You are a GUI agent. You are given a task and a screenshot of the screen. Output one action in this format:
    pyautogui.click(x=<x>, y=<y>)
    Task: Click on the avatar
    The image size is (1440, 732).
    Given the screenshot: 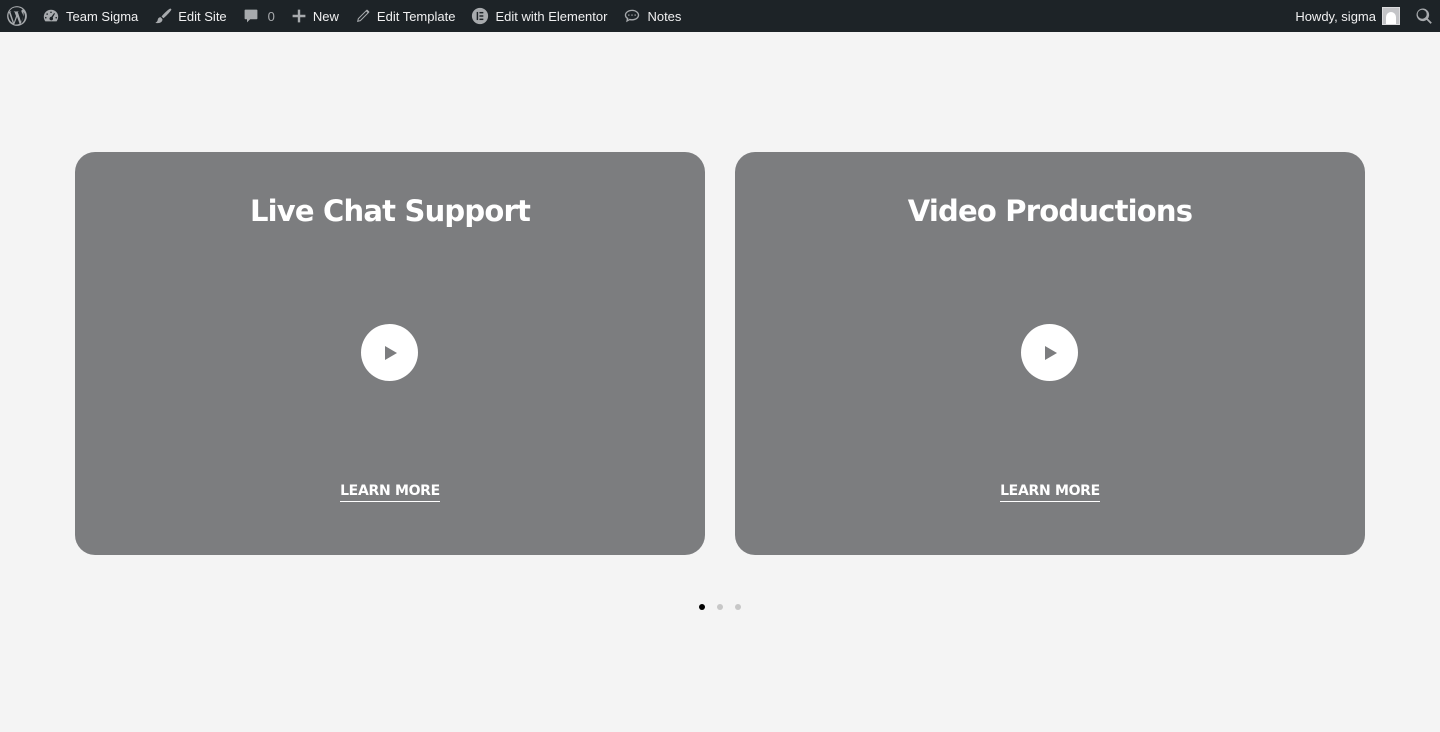 What is the action you would take?
    pyautogui.click(x=1391, y=16)
    